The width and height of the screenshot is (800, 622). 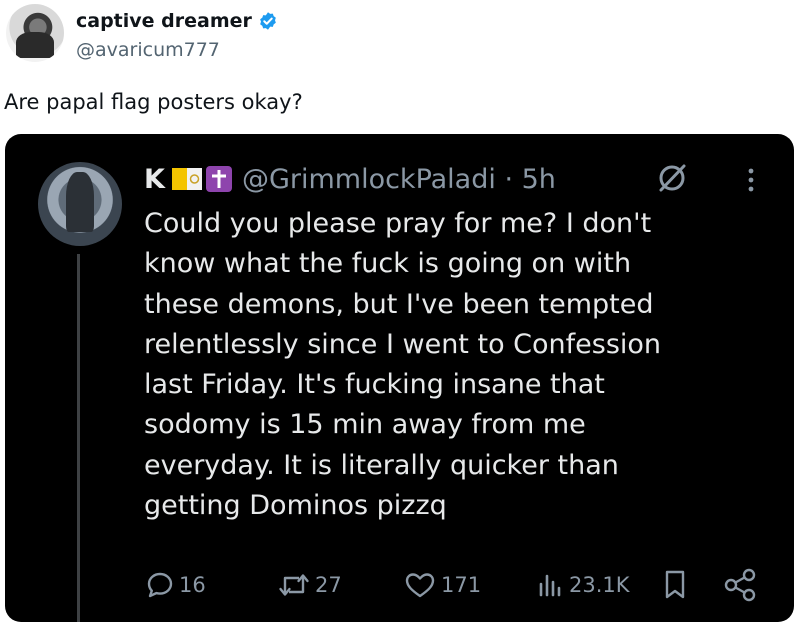 I want to click on repost-button: 27, so click(x=309, y=585).